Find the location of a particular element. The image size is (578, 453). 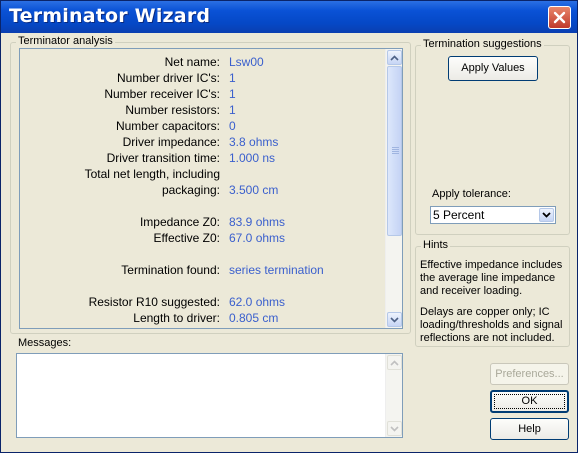

dropdown-arrow-button is located at coordinates (546, 215).